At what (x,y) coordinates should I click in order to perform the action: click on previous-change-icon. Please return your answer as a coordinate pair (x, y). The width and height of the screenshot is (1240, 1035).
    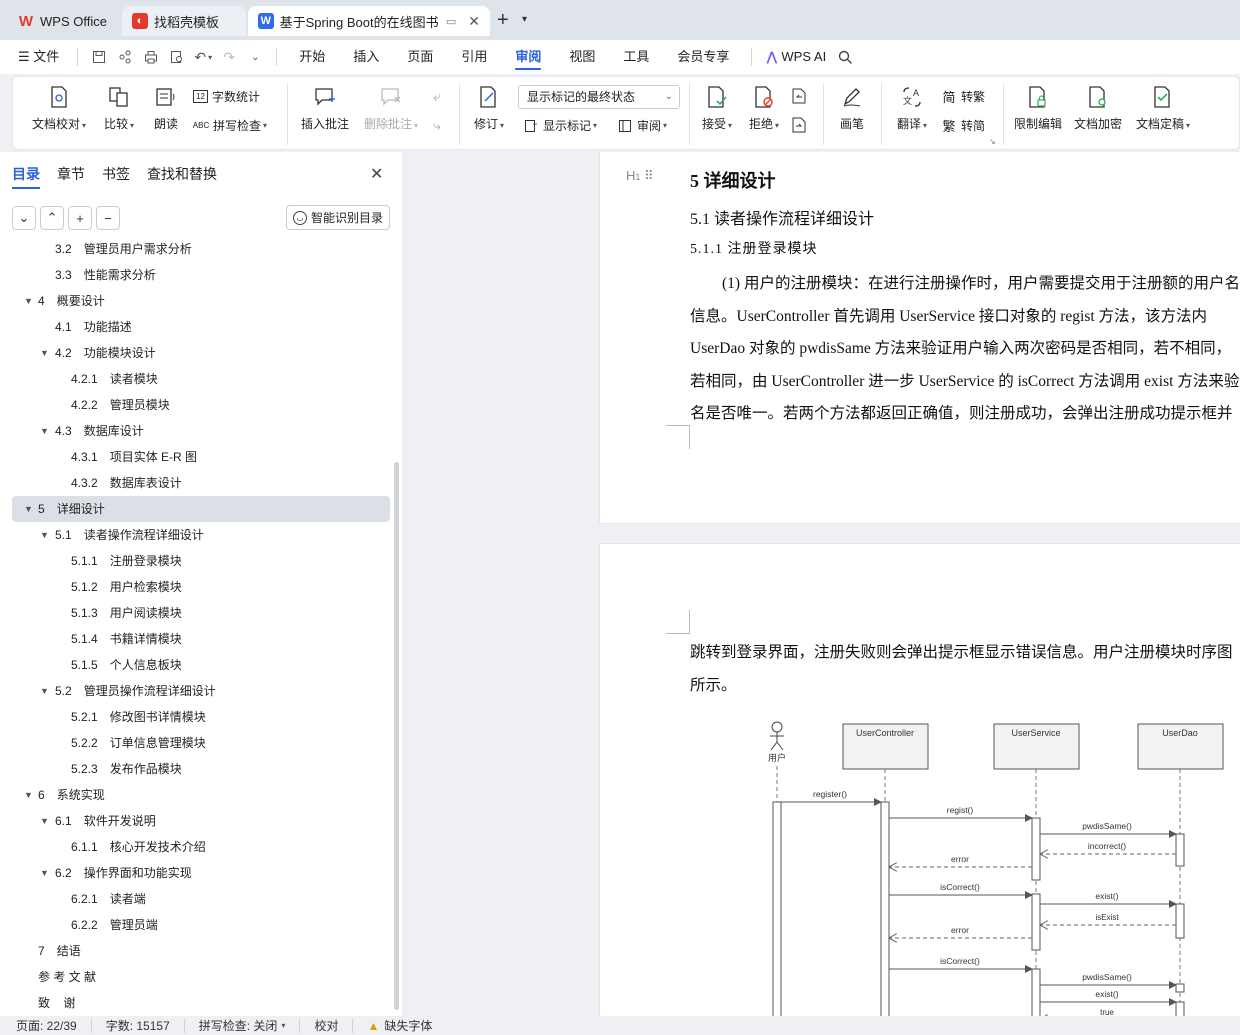
    Looking at the image, I should click on (801, 96).